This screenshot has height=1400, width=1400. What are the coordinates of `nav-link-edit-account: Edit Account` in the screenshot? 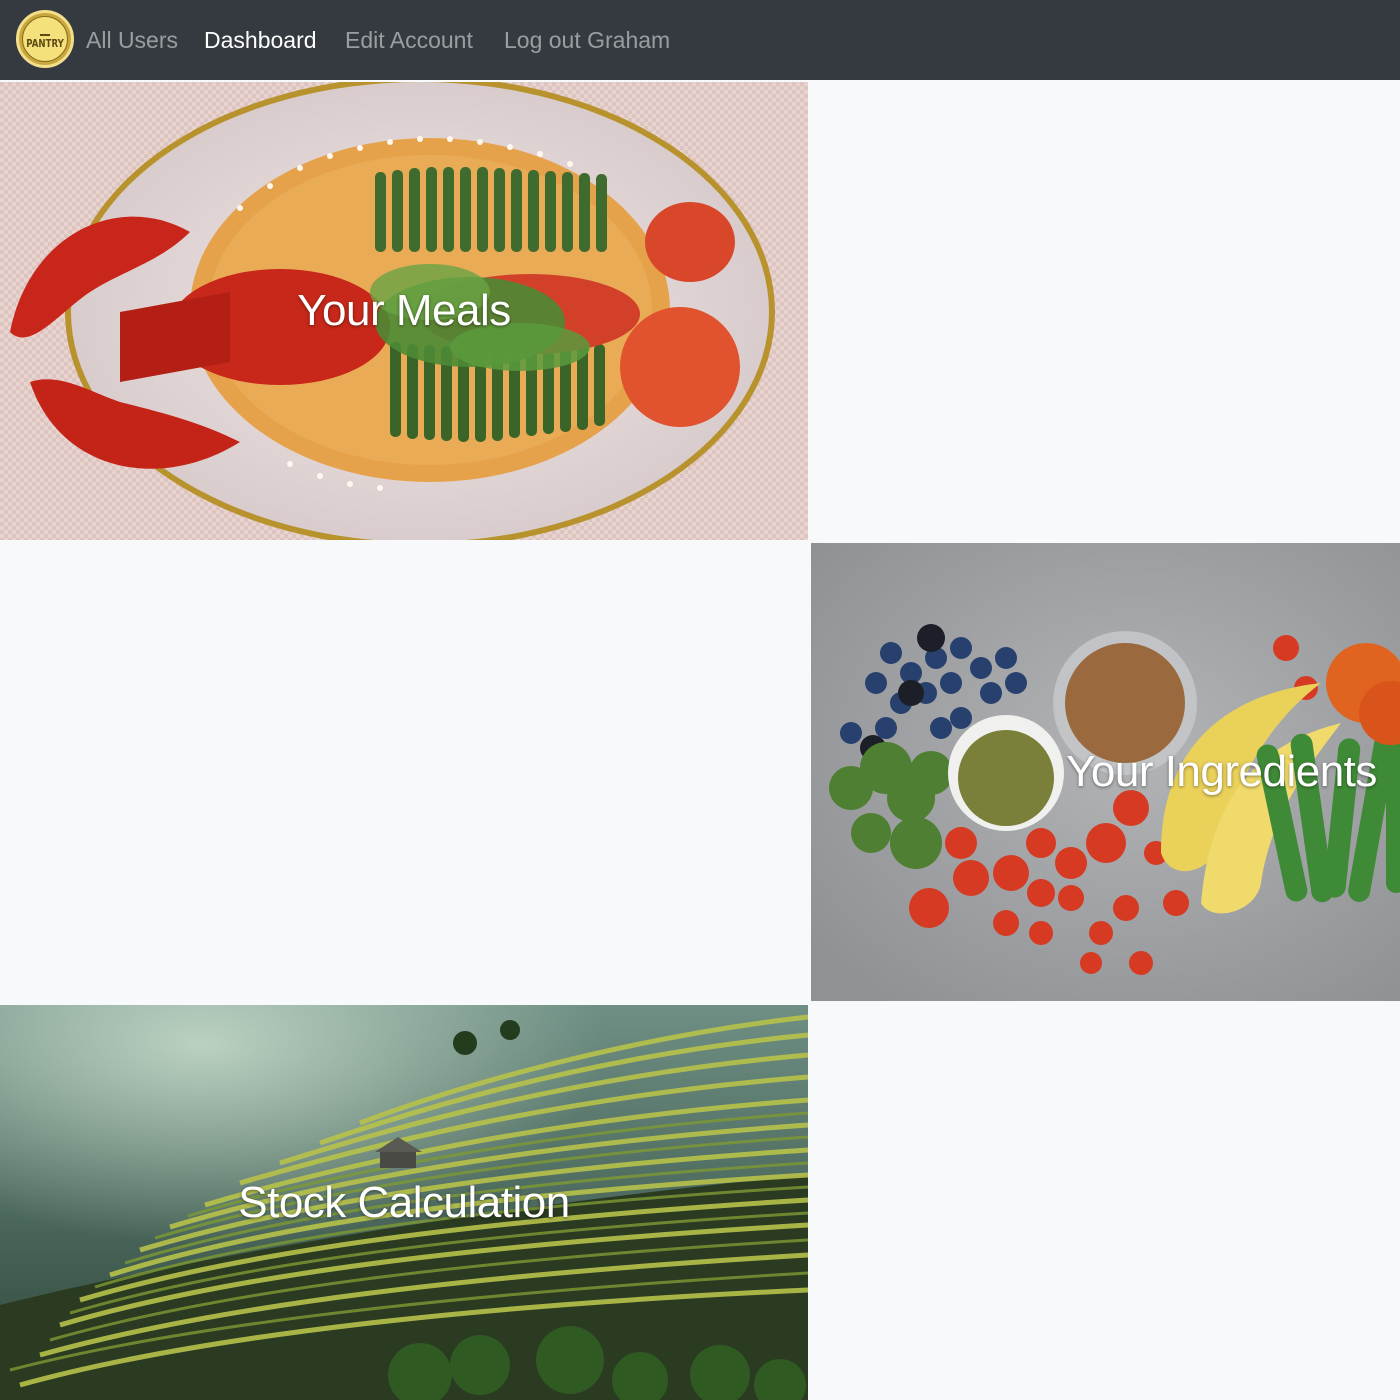 It's located at (409, 40).